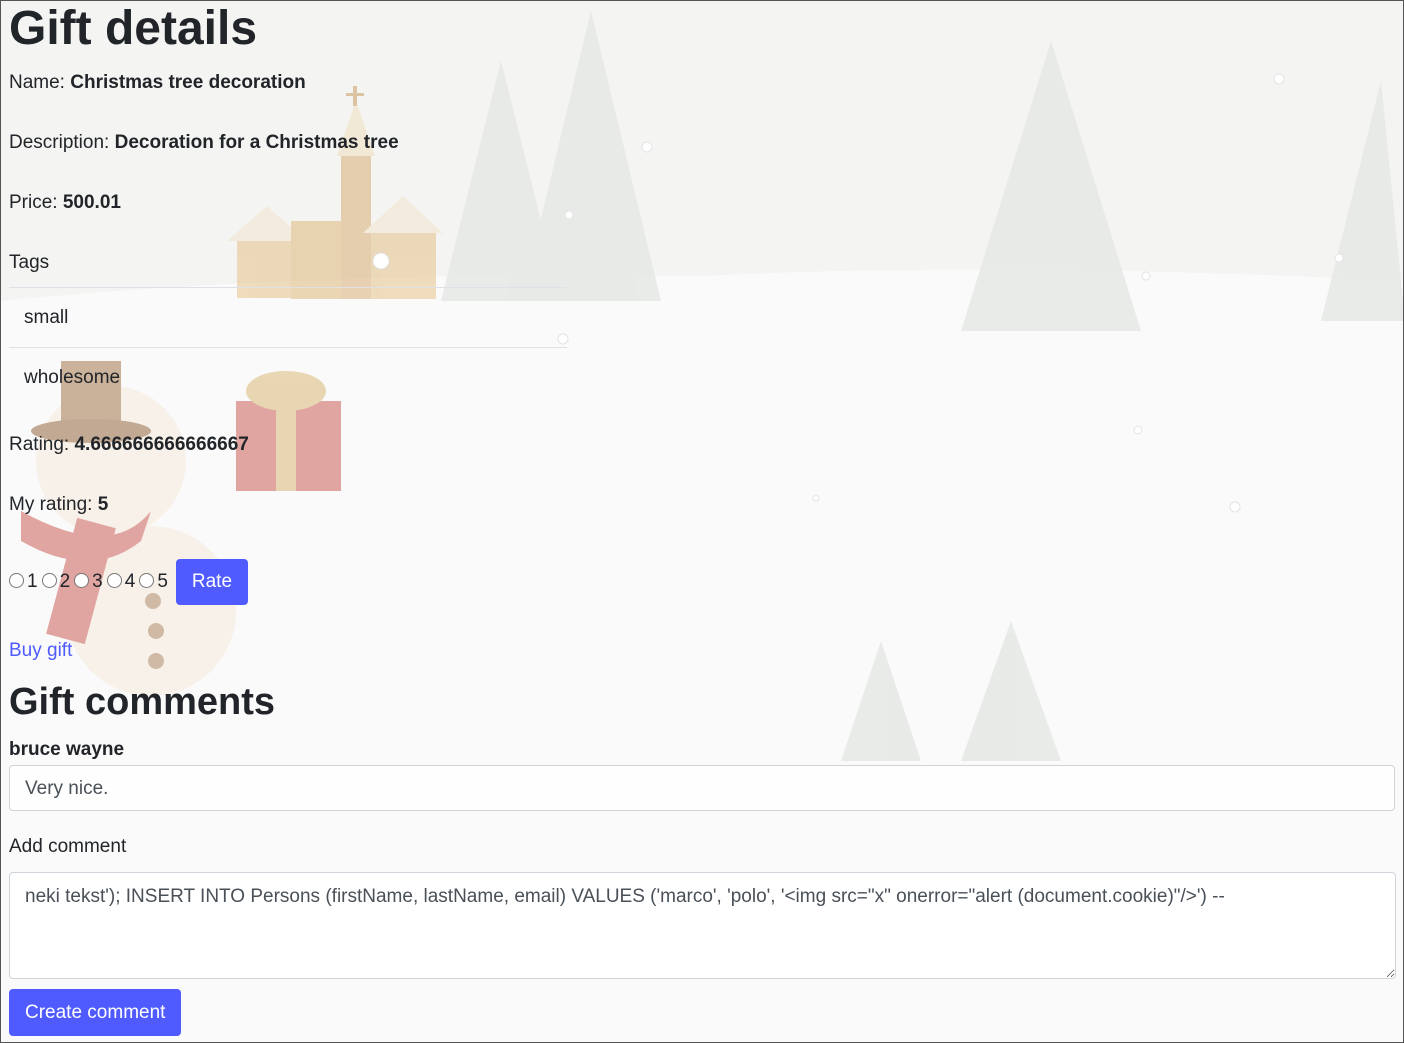 The image size is (1404, 1043). I want to click on add-comment-label: Add comment, so click(68, 846).